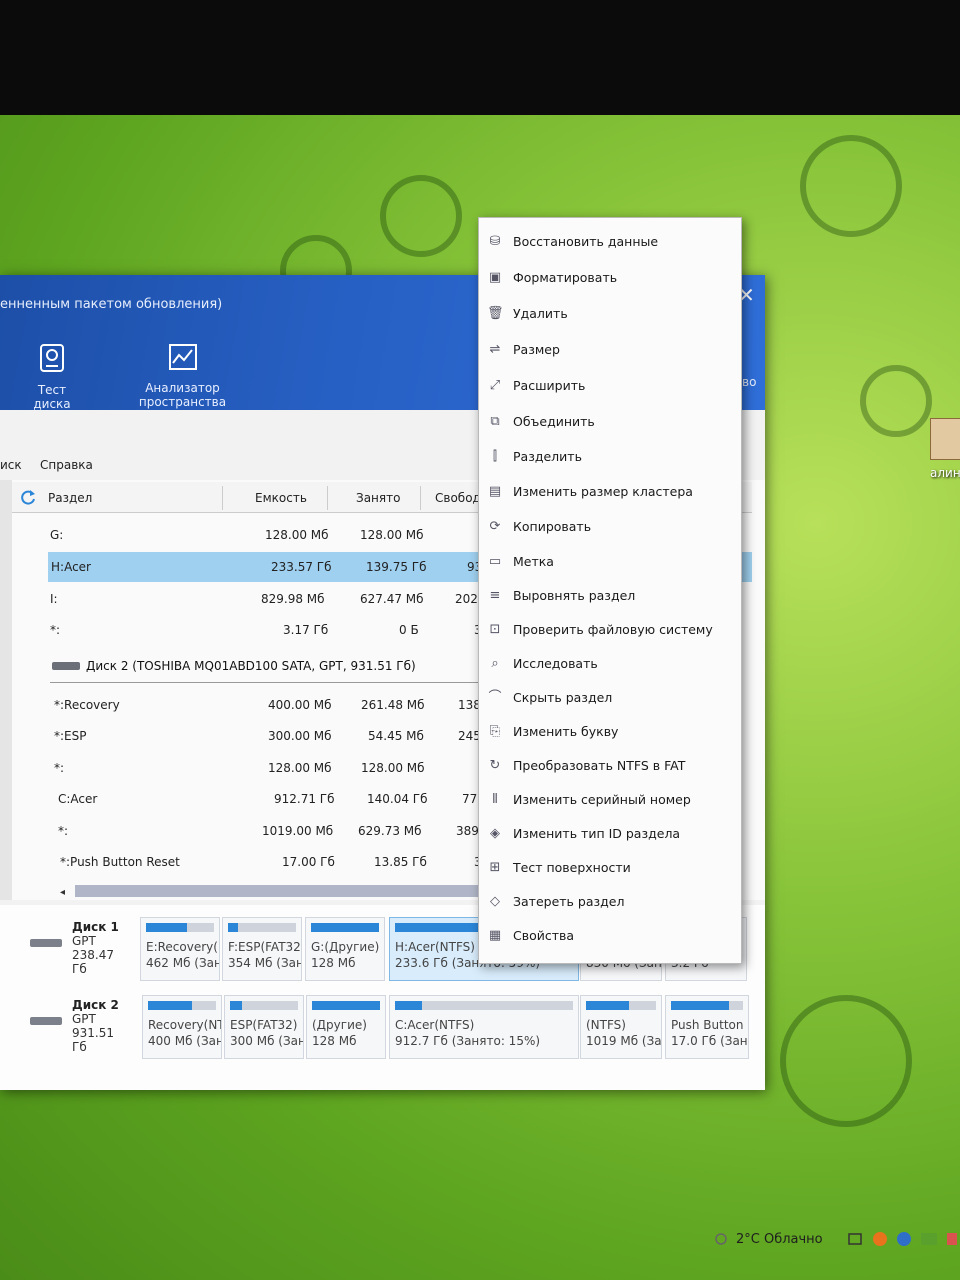  I want to click on context-menu-item: ⎘ Изменить букву, so click(610, 732).